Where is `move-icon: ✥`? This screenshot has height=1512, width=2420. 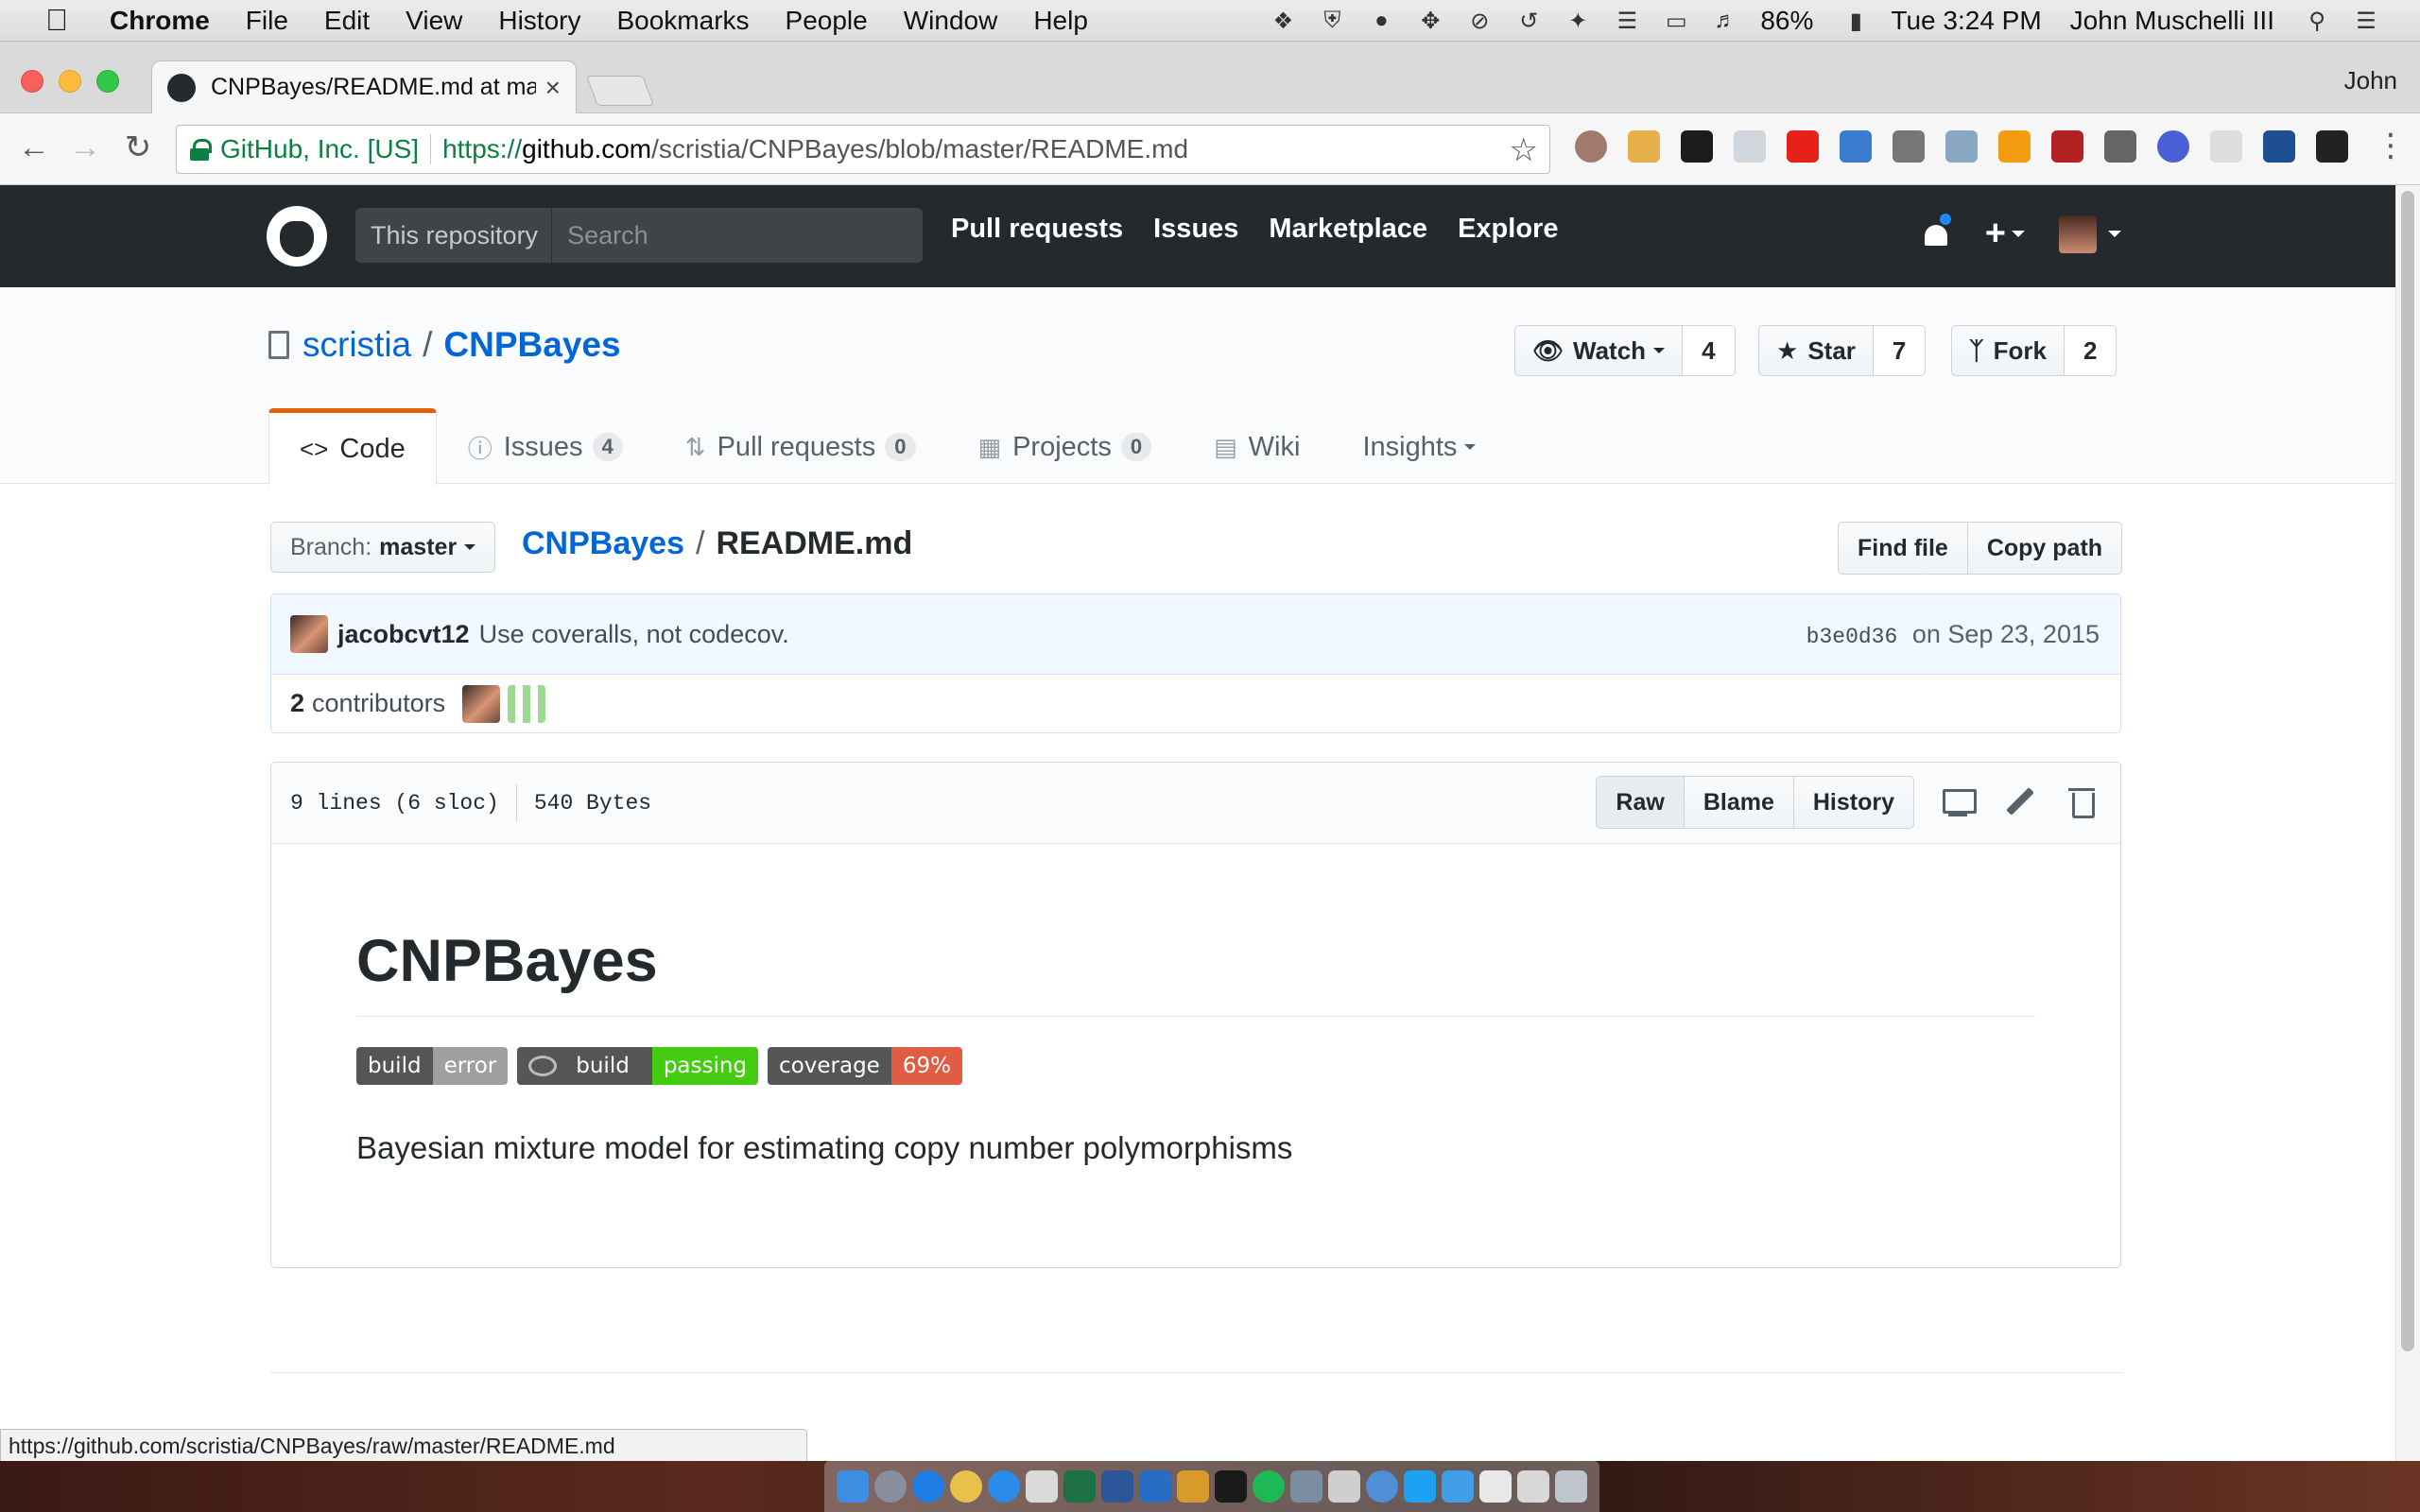
move-icon: ✥ is located at coordinates (1430, 21).